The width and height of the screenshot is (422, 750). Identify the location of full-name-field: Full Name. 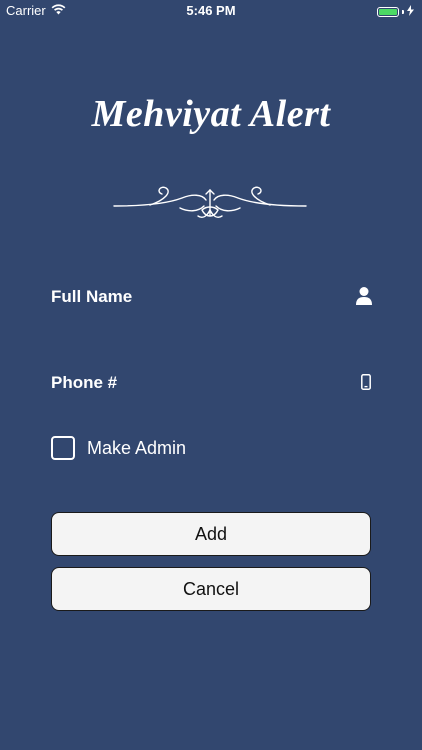
(212, 297).